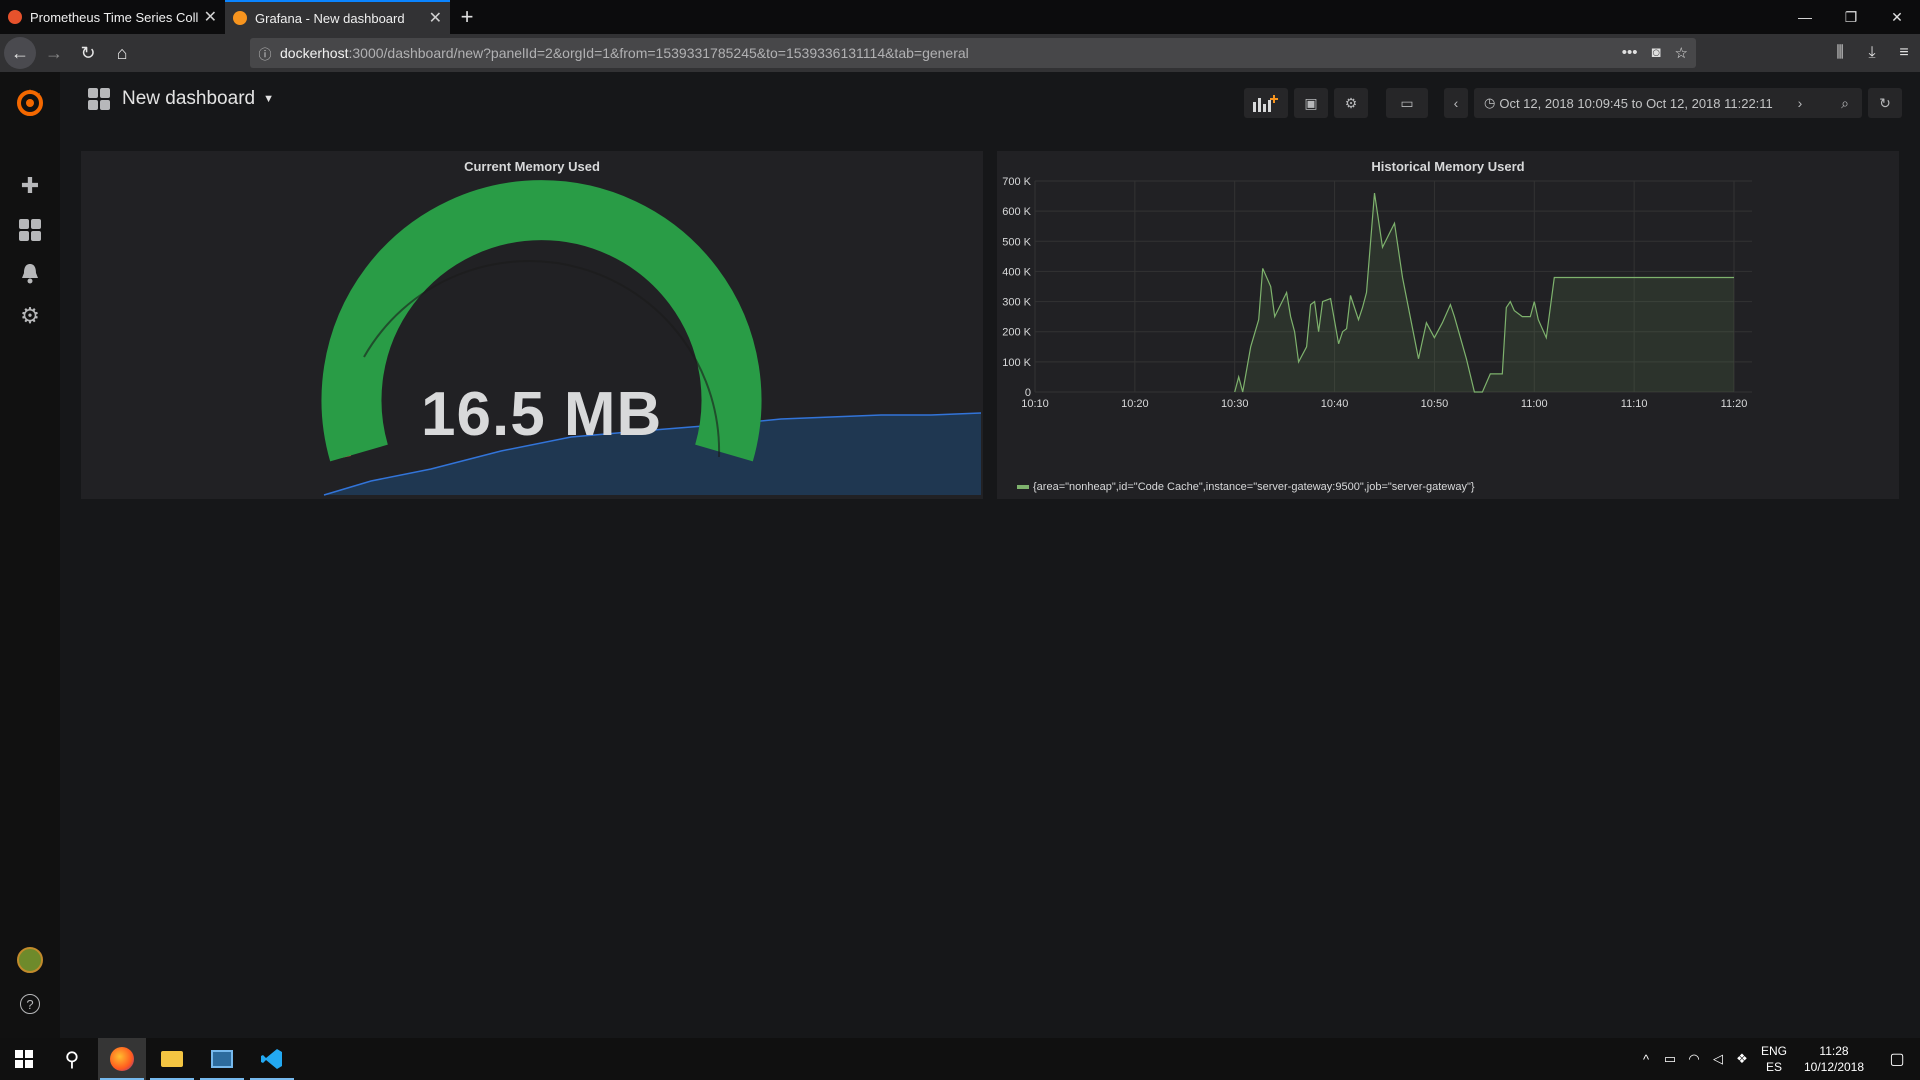 The height and width of the screenshot is (1080, 1920). What do you see at coordinates (1742, 1059) in the screenshot?
I see `dropbox-icon: ❖` at bounding box center [1742, 1059].